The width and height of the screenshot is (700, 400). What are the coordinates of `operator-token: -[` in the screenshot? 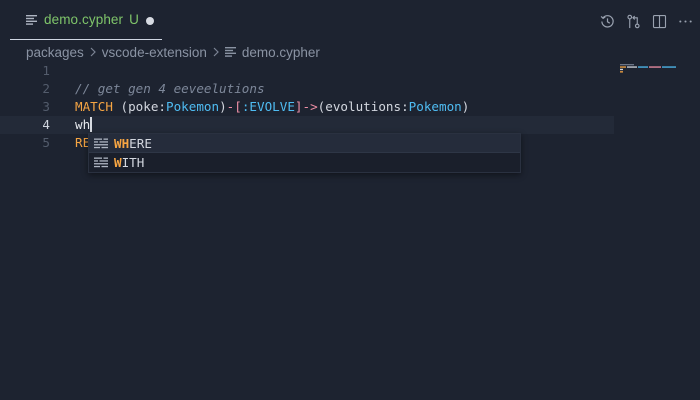 It's located at (234, 106).